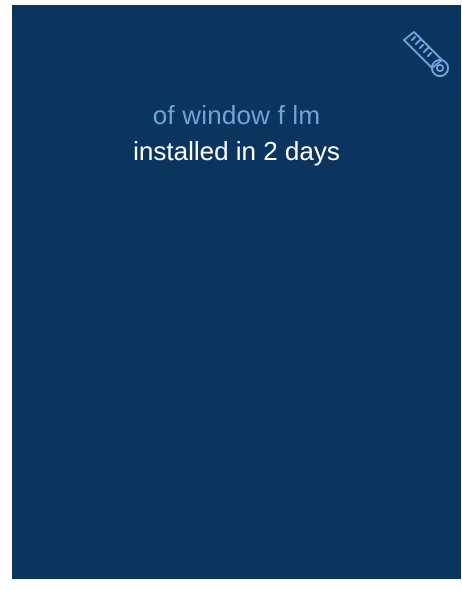 Image resolution: width=462 pixels, height=590 pixels. Describe the element at coordinates (236, 115) in the screenshot. I see `headline-line-1: of window f lm` at that location.